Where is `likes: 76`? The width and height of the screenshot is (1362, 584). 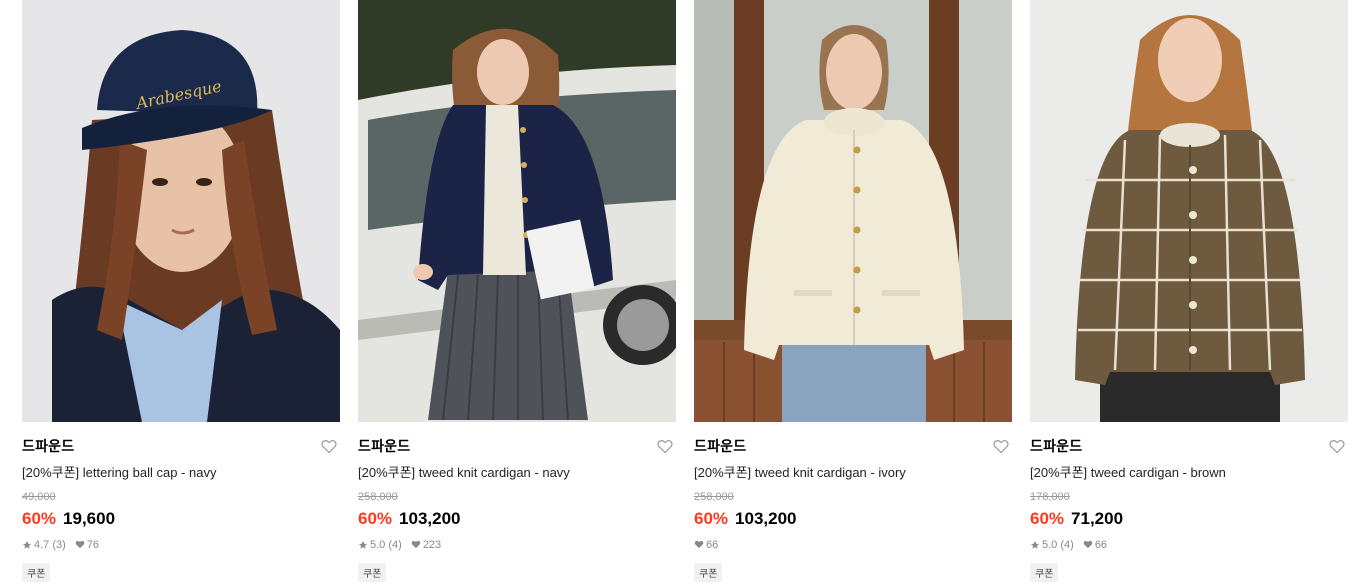 likes: 76 is located at coordinates (87, 545).